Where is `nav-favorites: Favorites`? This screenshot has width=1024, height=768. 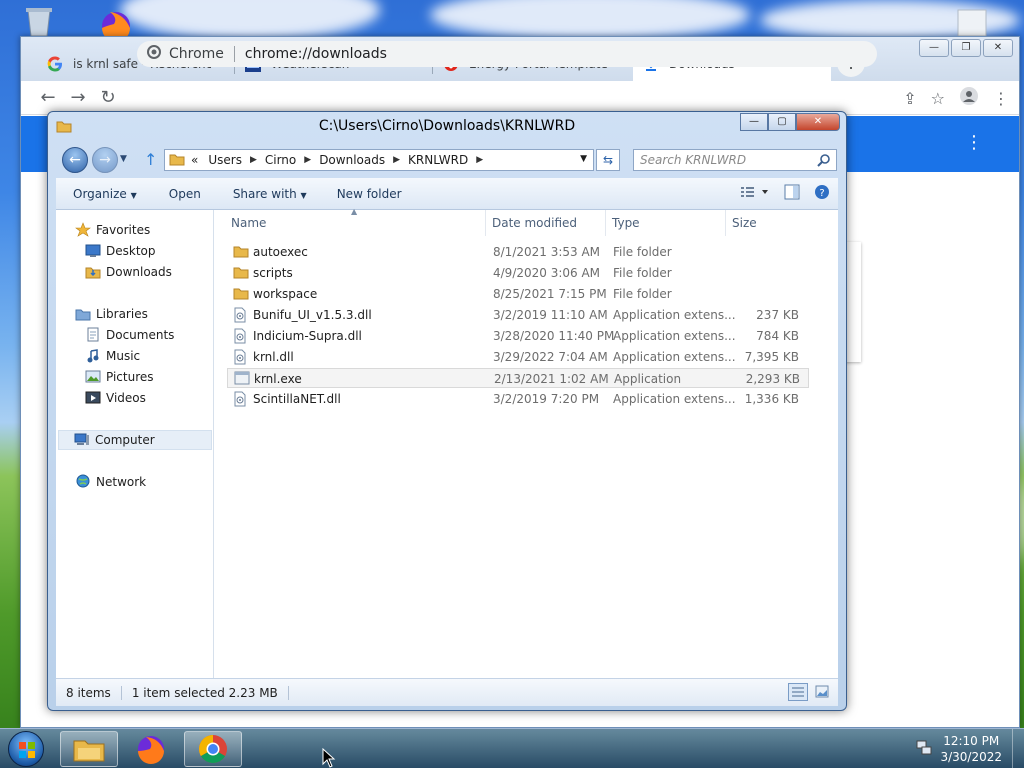 nav-favorites: Favorites is located at coordinates (112, 230).